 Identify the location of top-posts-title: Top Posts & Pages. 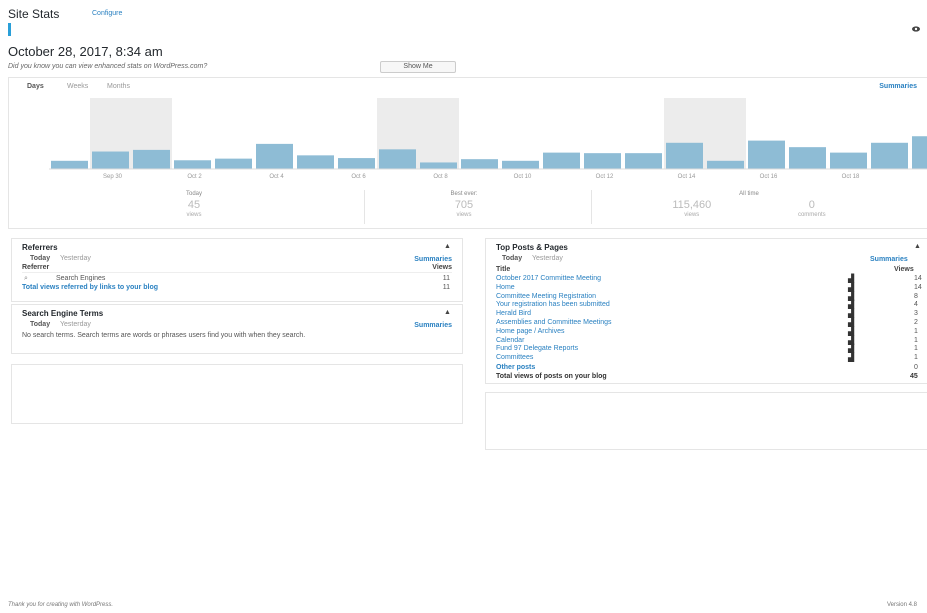
(532, 247).